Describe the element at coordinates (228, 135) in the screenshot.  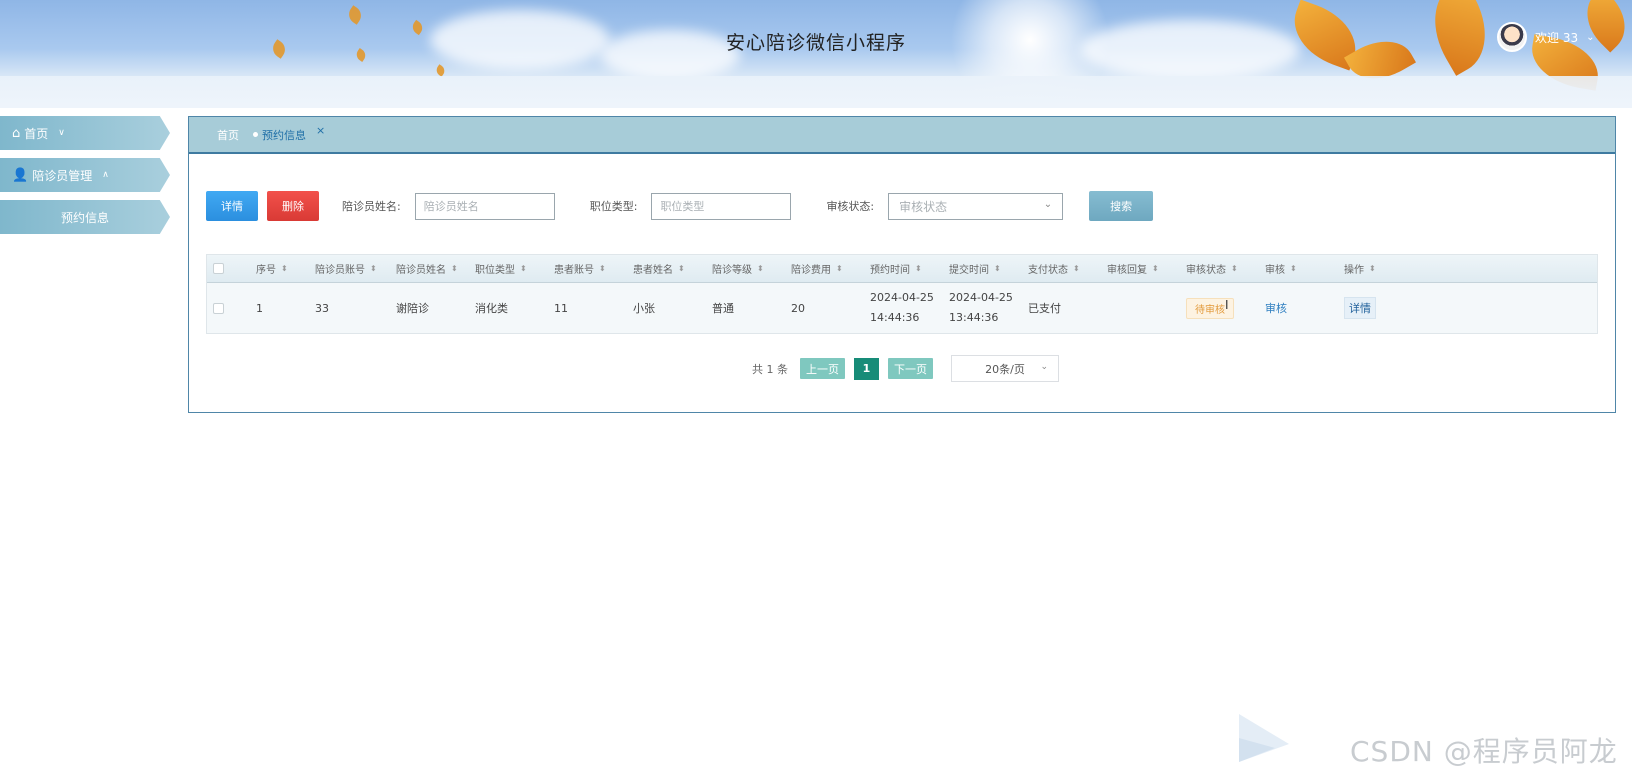
I see `tab-home: 首页` at that location.